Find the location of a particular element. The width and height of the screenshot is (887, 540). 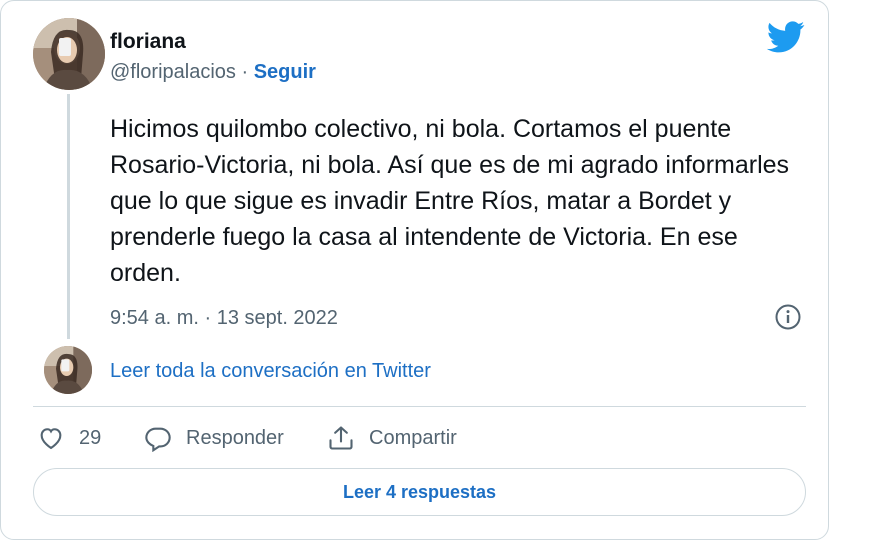

divider is located at coordinates (419, 406).